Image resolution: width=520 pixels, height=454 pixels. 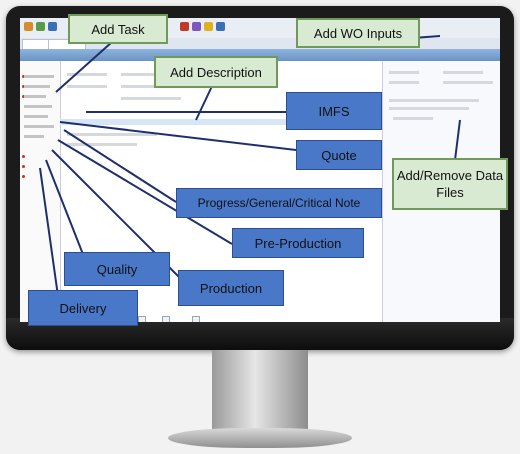 What do you see at coordinates (84, 67) in the screenshot?
I see `connector-add-task` at bounding box center [84, 67].